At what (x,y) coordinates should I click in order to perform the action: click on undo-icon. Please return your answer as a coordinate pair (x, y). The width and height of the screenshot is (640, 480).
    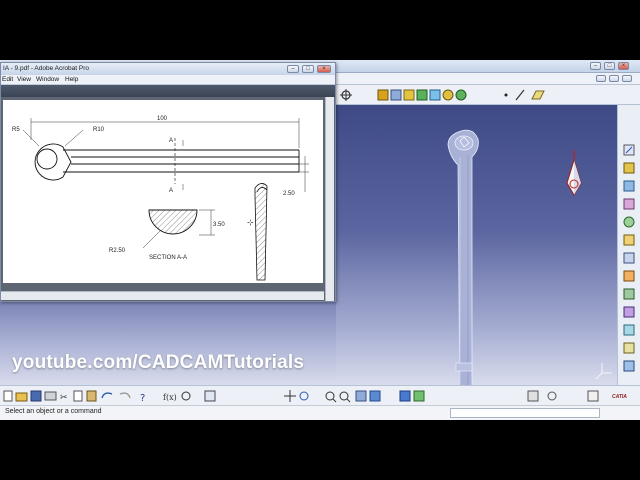
    Looking at the image, I should click on (107, 395).